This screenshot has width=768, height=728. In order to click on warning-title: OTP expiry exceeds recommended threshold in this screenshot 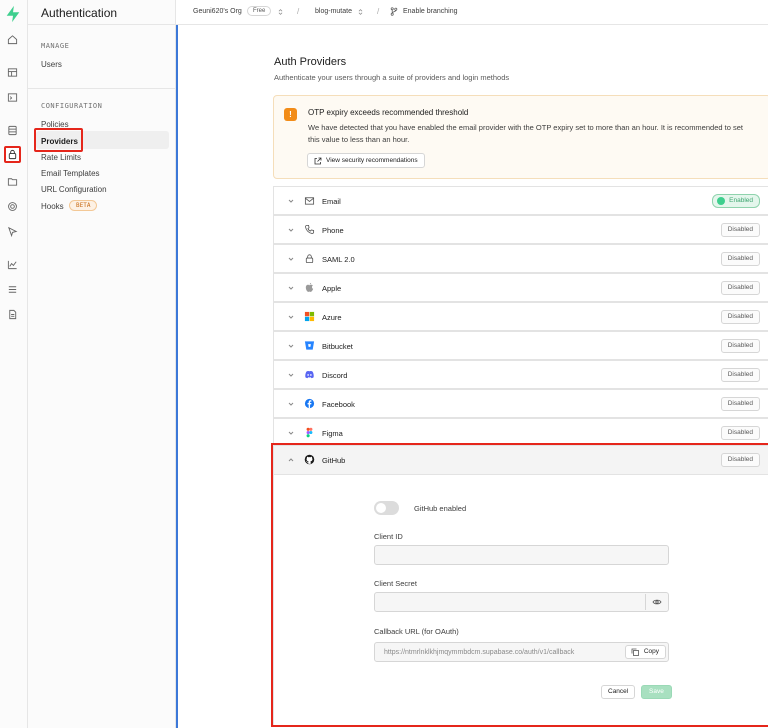, I will do `click(388, 112)`.